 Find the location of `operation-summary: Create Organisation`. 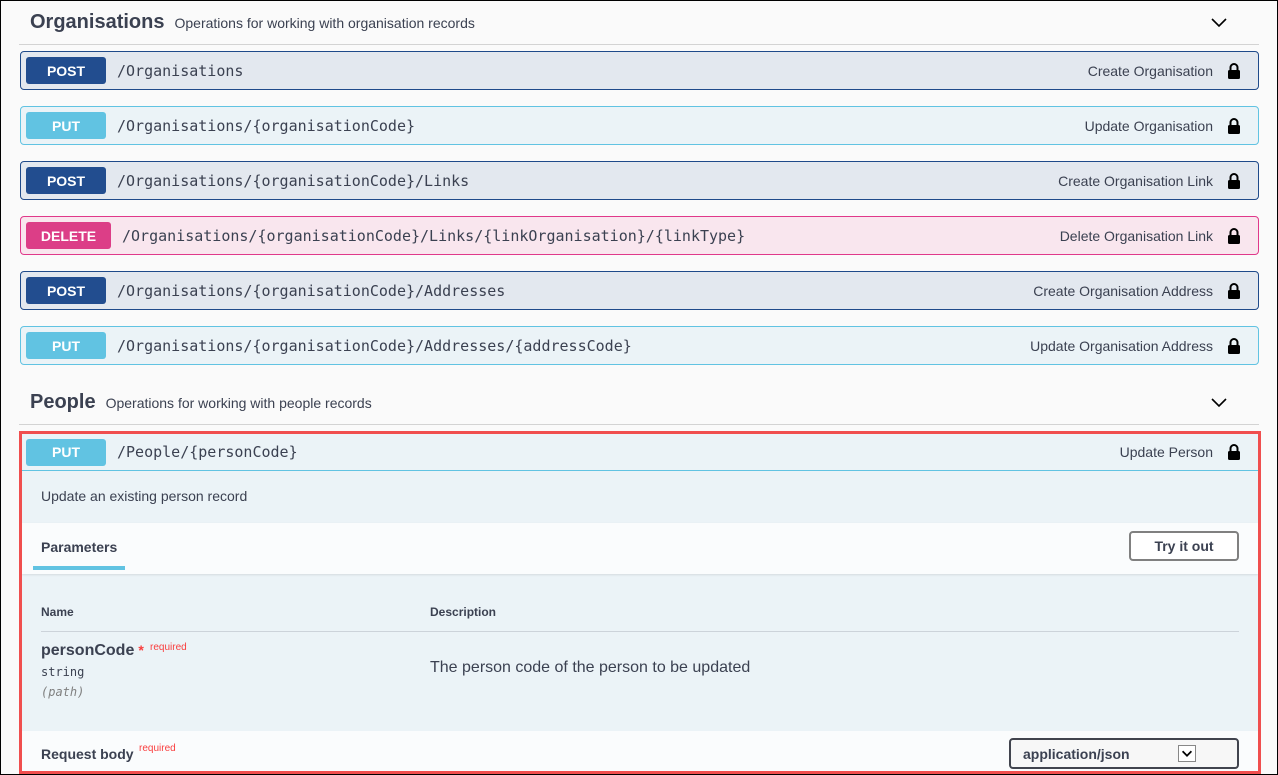

operation-summary: Create Organisation is located at coordinates (1150, 70).